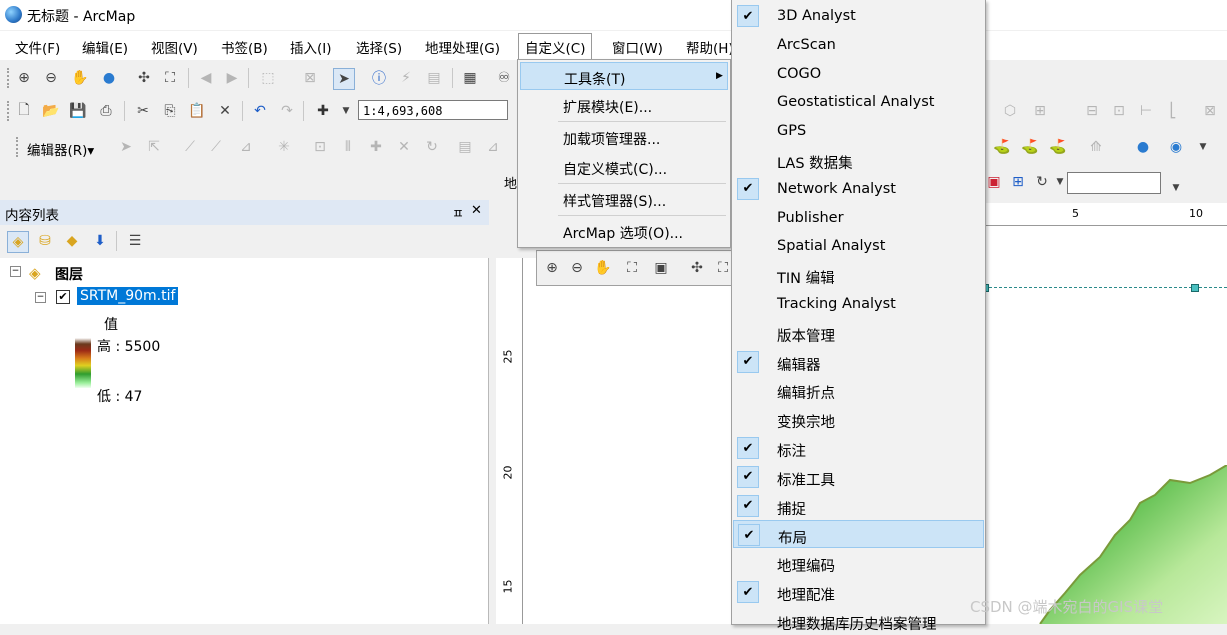 The height and width of the screenshot is (635, 1227). Describe the element at coordinates (69, 274) in the screenshot. I see `root-layer-label: 图层` at that location.